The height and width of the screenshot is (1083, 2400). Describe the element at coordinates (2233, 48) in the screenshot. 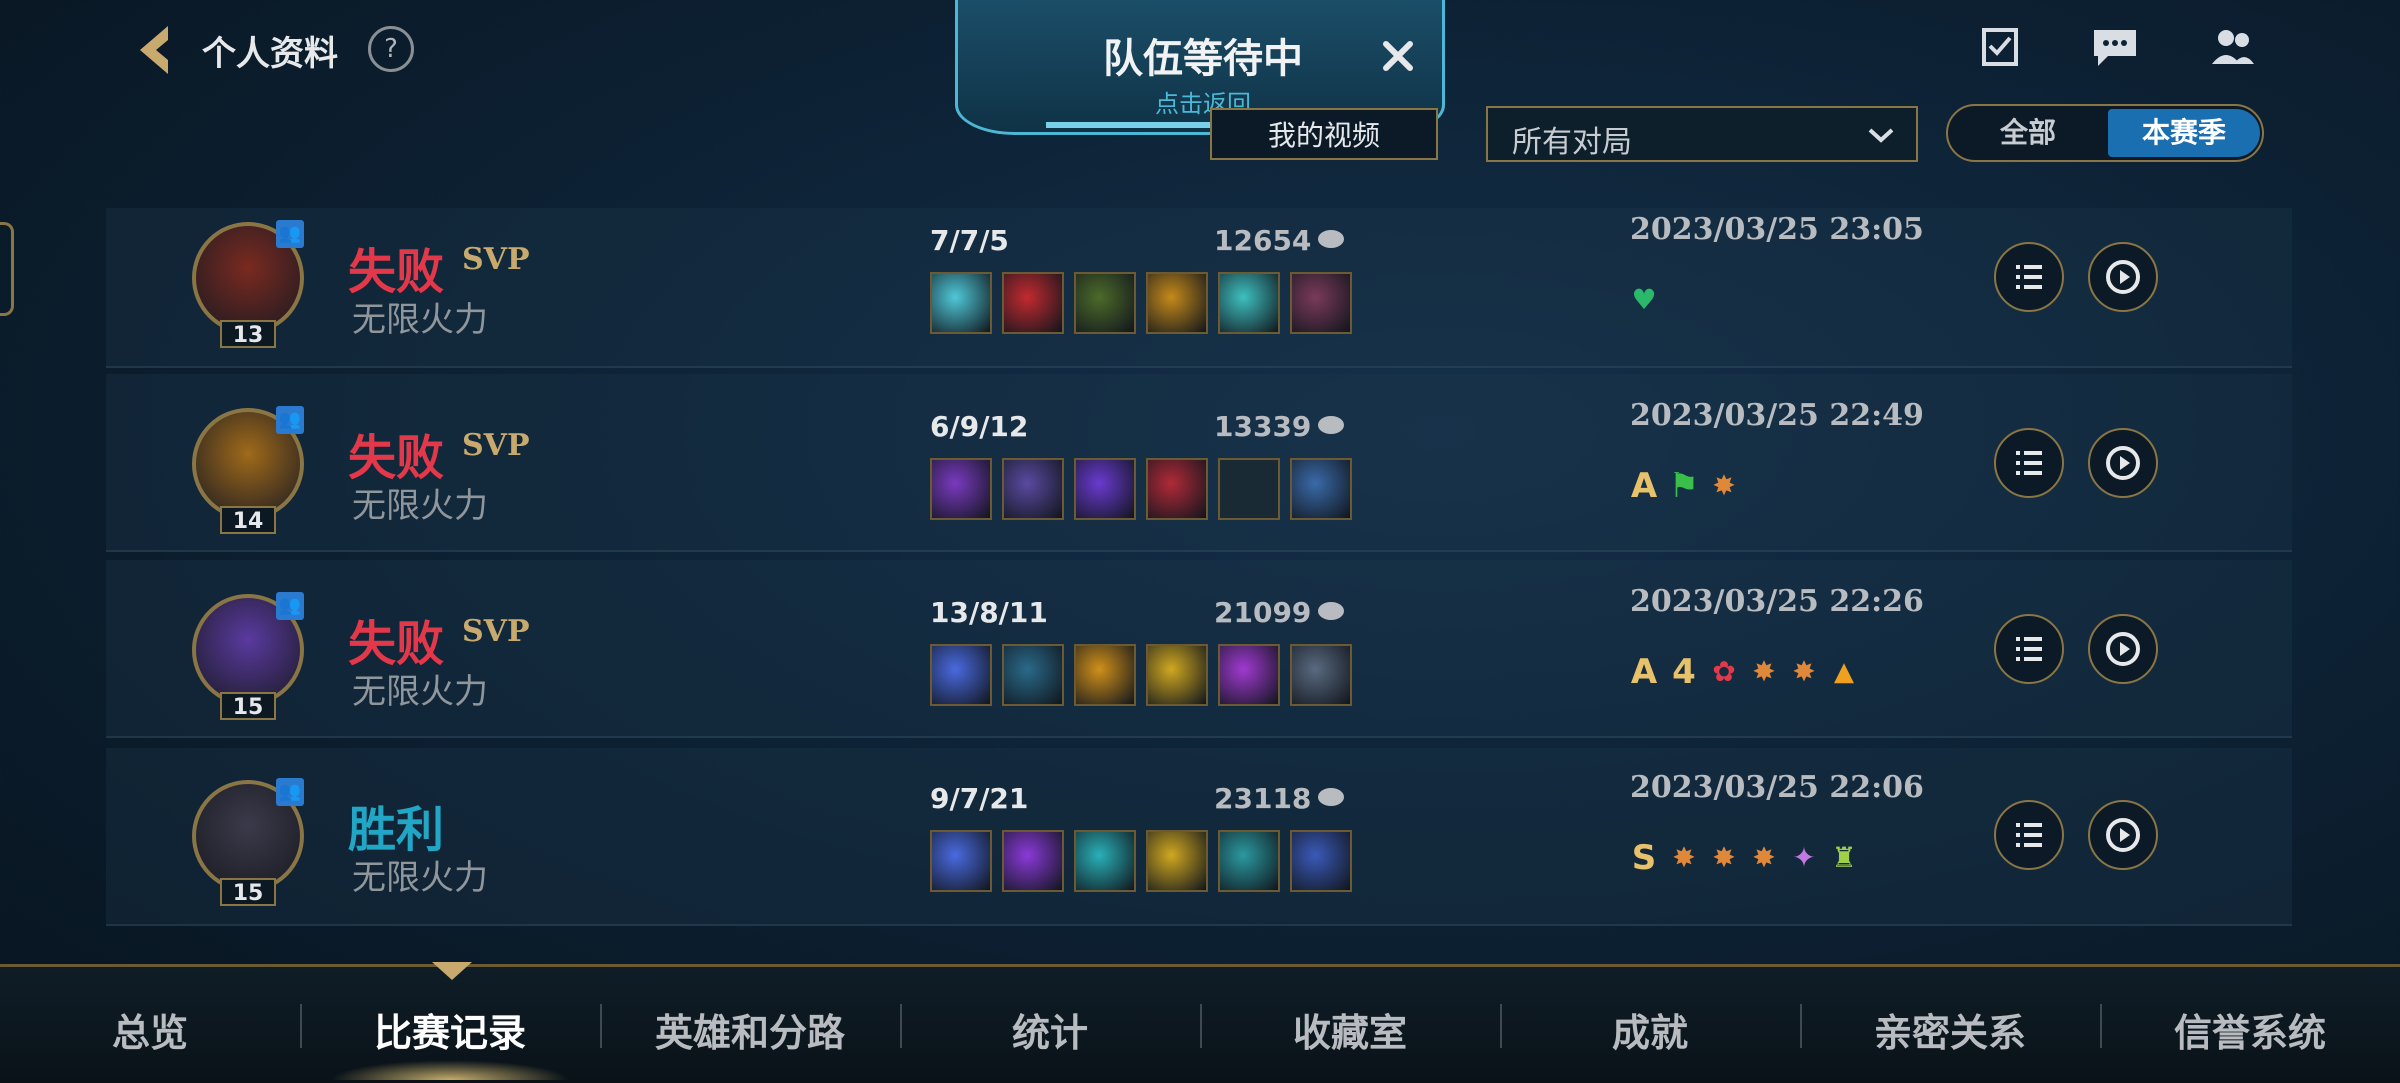

I see `friends-icon` at that location.